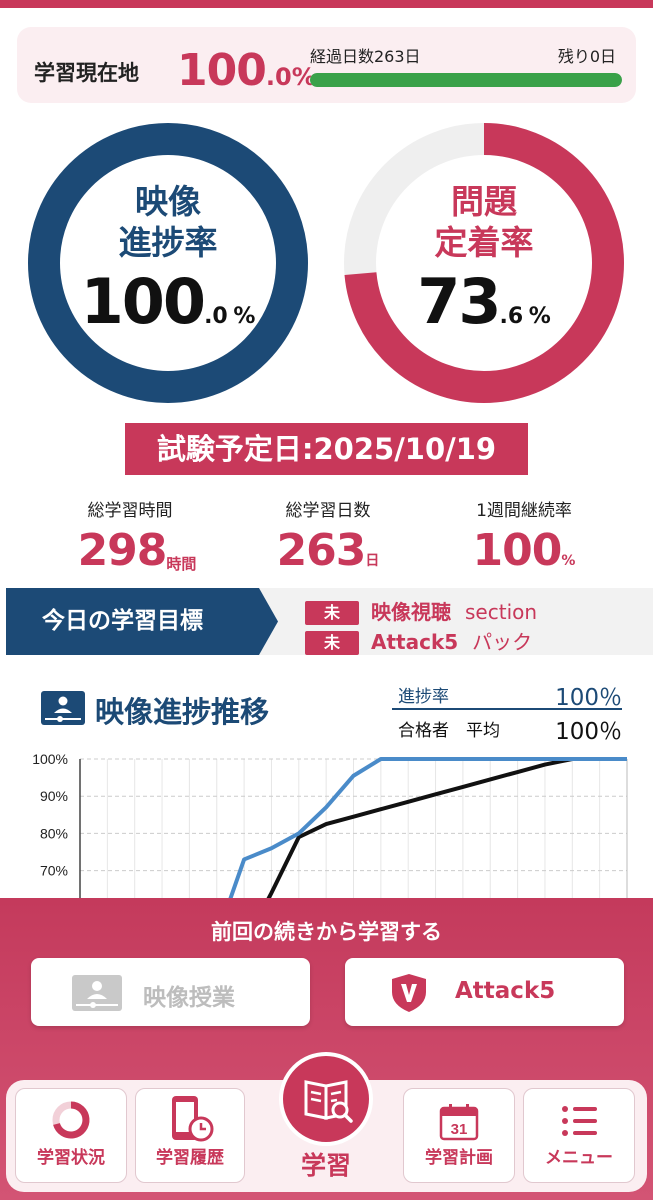  Describe the element at coordinates (246, 70) in the screenshot. I see `study-position-value: 100.0%` at that location.